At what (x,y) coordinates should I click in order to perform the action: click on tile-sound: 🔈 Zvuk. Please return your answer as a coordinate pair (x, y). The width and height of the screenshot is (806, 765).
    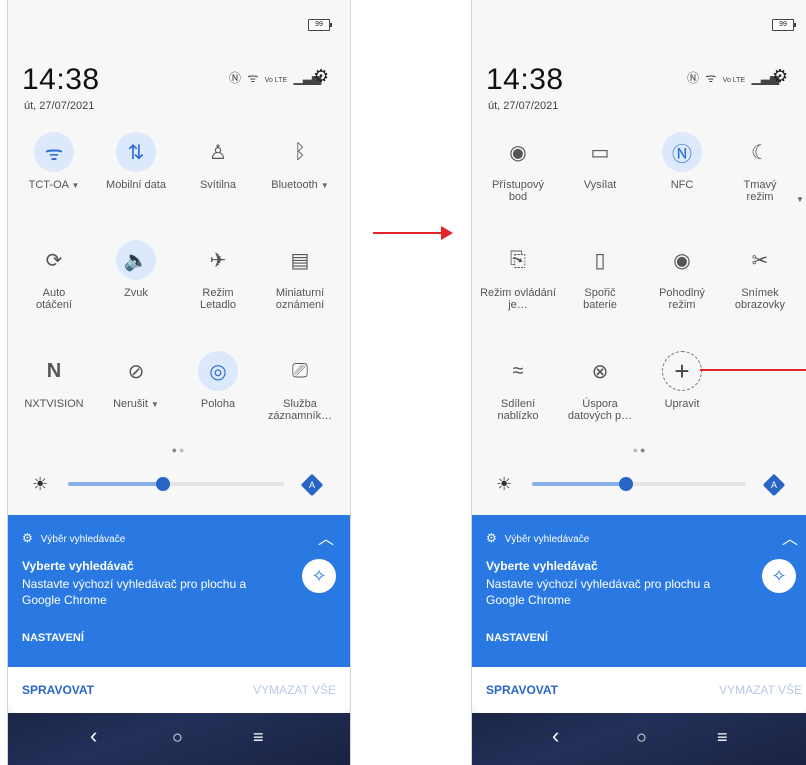
    Looking at the image, I should click on (136, 269).